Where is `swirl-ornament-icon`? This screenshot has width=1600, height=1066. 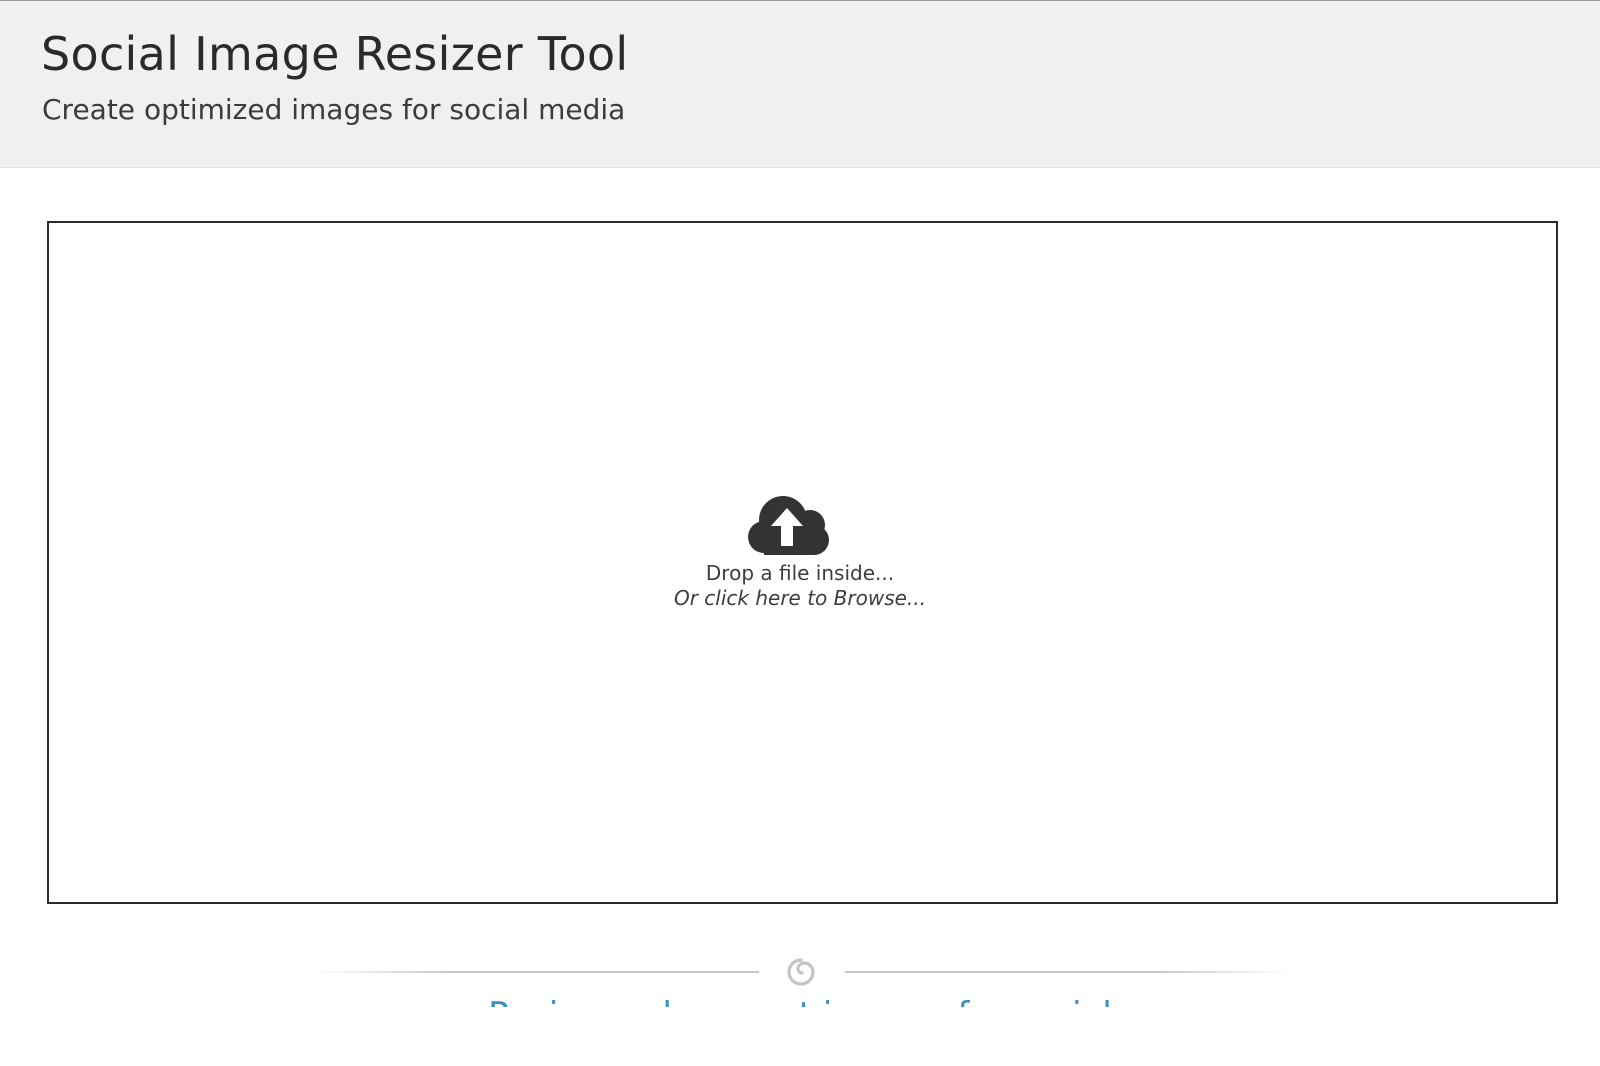 swirl-ornament-icon is located at coordinates (801, 972).